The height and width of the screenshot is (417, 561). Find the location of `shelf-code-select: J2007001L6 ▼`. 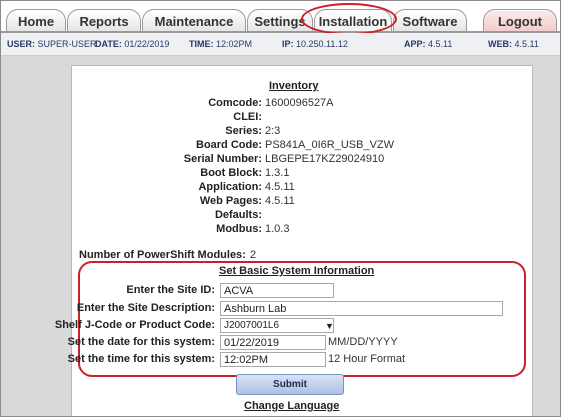

shelf-code-select: J2007001L6 ▼ is located at coordinates (277, 325).